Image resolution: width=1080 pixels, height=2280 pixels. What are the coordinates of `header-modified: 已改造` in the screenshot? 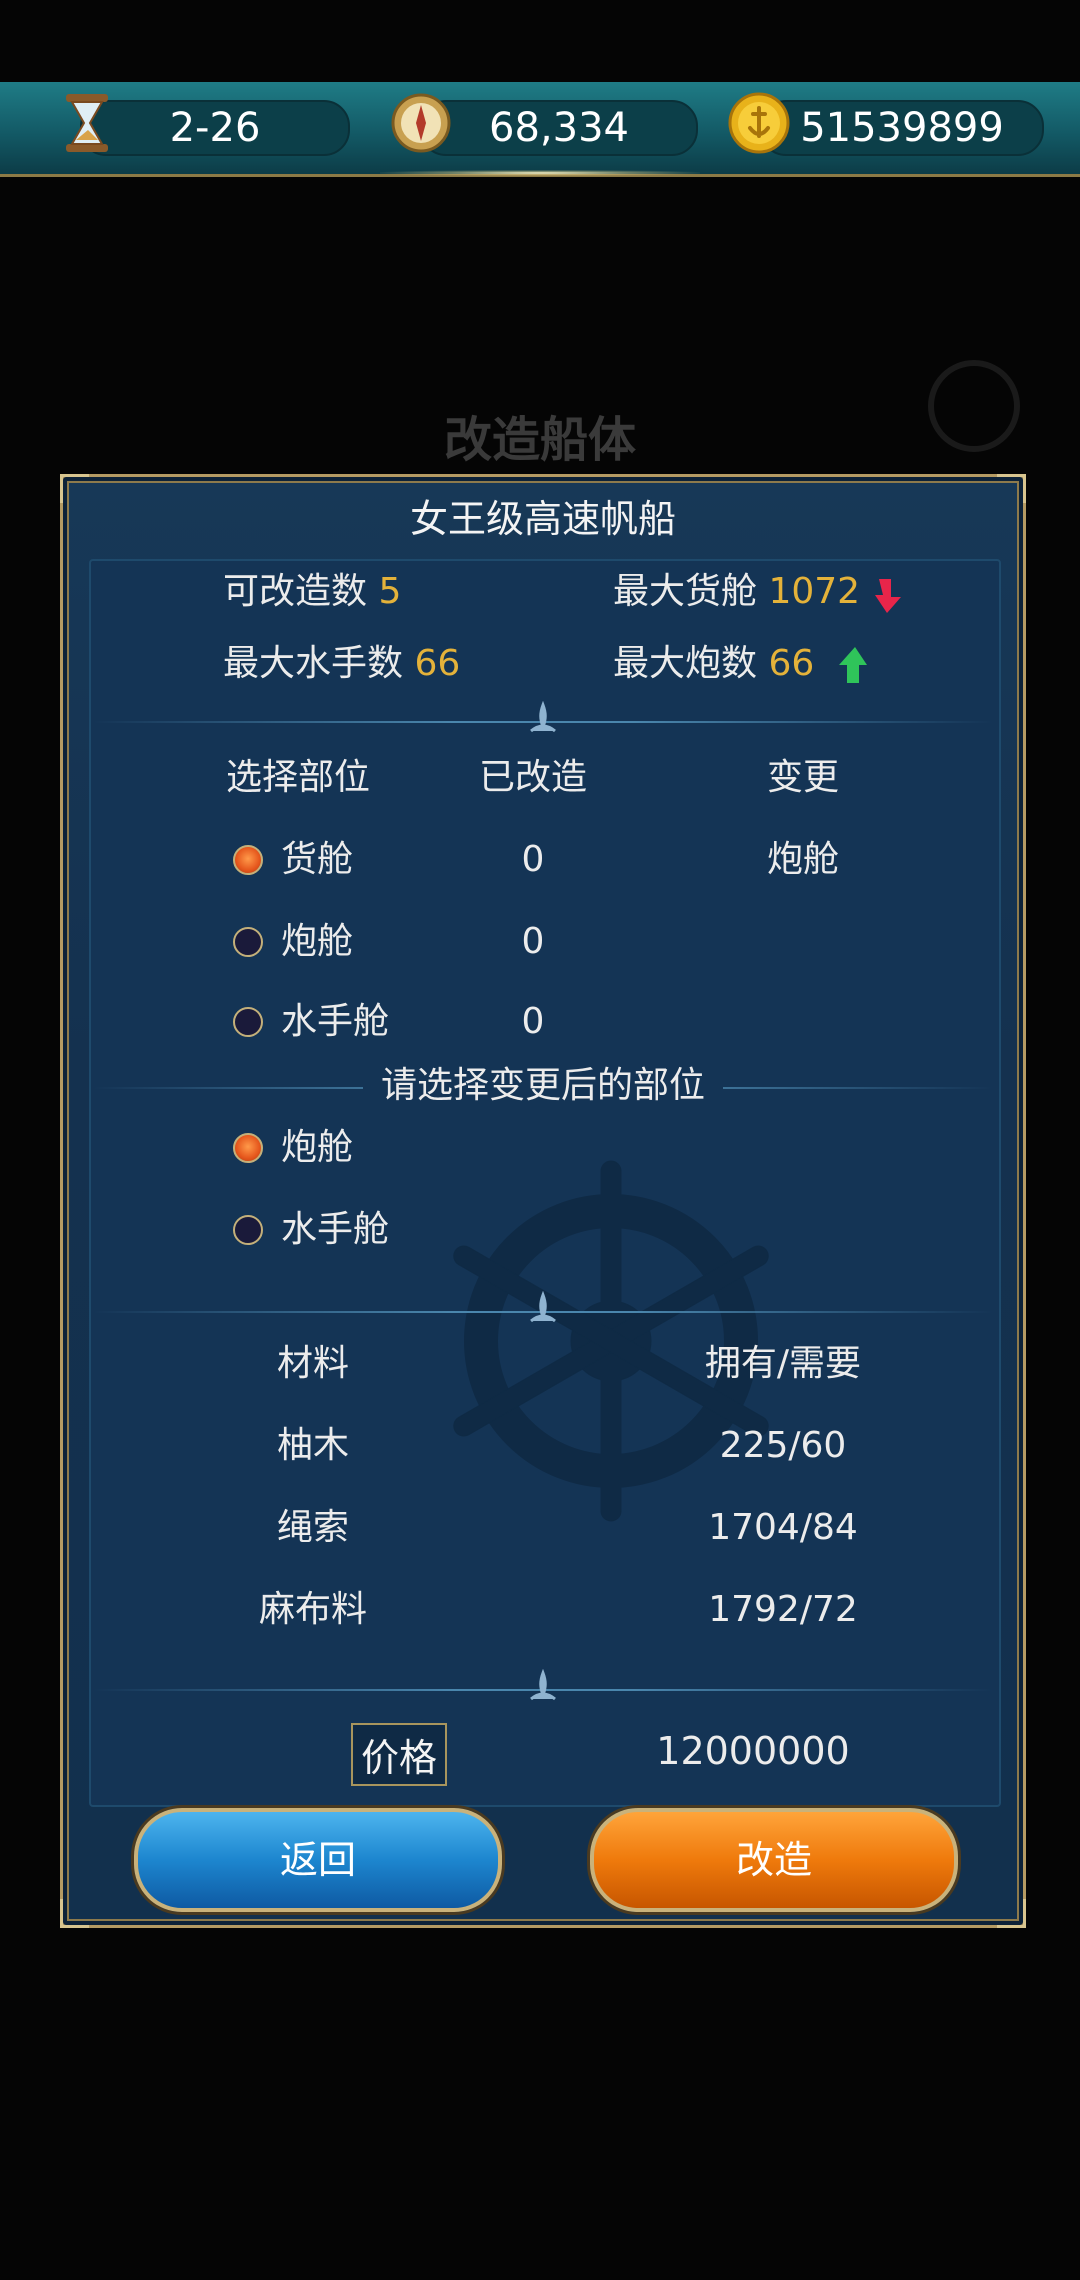 It's located at (532, 777).